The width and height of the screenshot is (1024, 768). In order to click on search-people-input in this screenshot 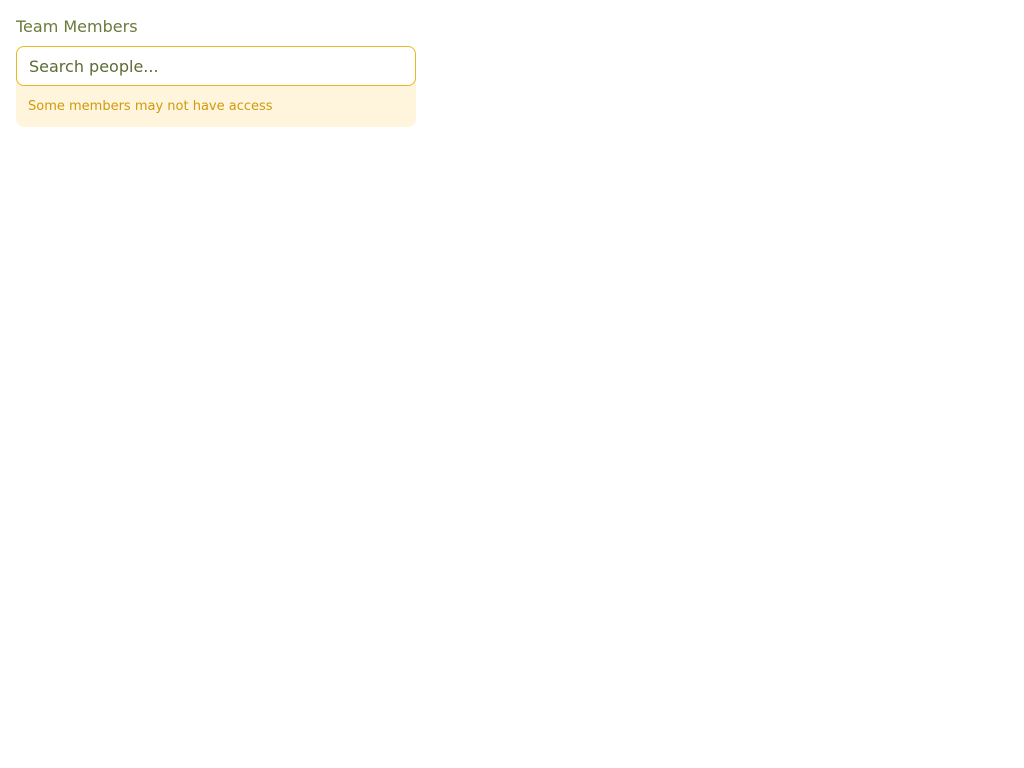, I will do `click(216, 66)`.